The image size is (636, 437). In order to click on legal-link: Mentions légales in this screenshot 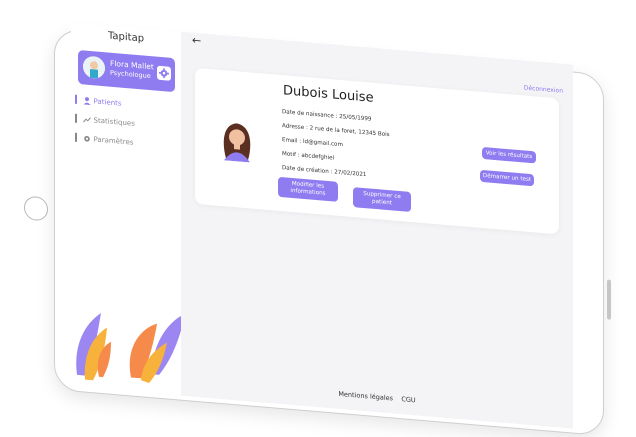, I will do `click(365, 396)`.